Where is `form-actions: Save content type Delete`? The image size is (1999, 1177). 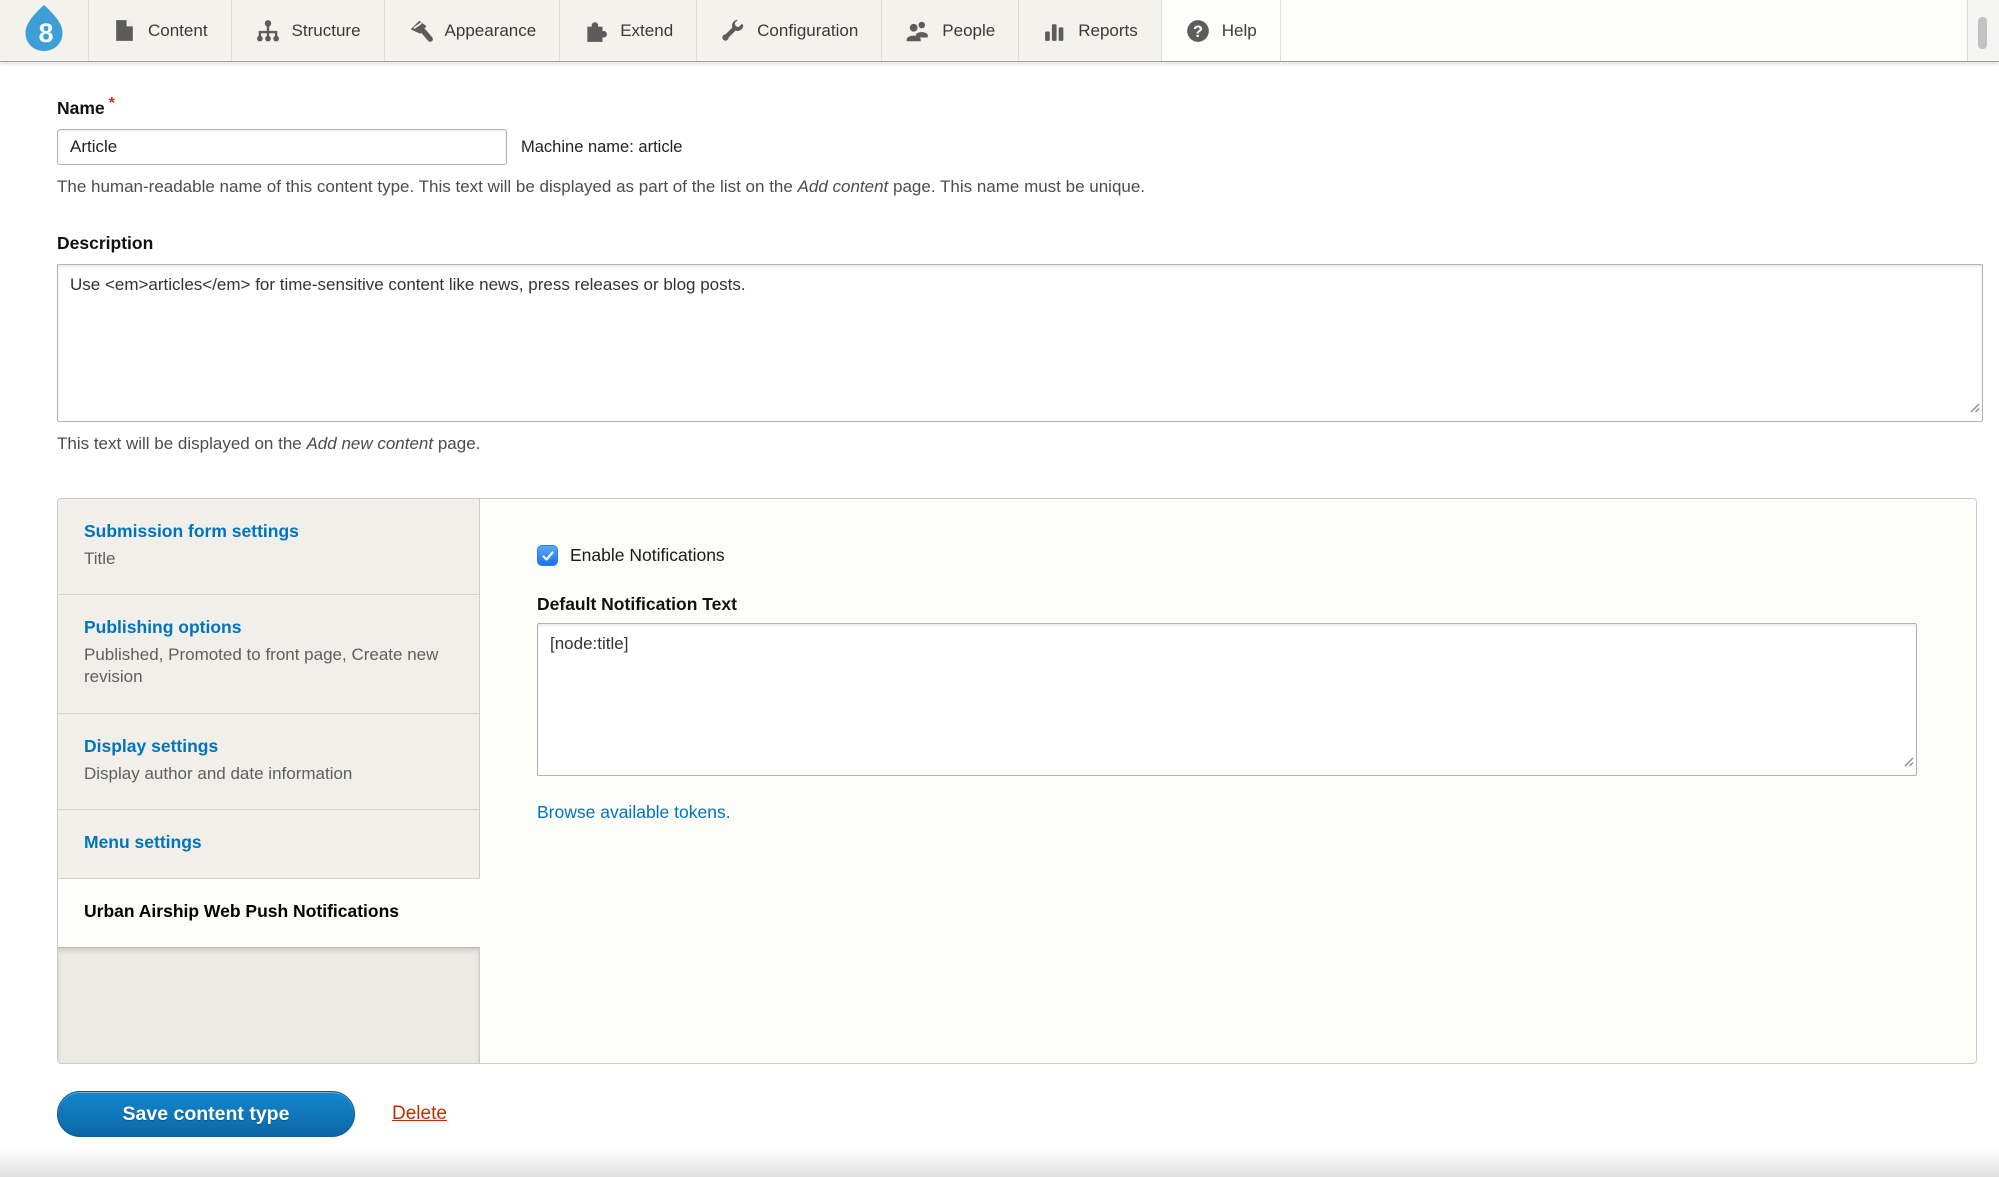
form-actions: Save content type Delete is located at coordinates (1020, 1114).